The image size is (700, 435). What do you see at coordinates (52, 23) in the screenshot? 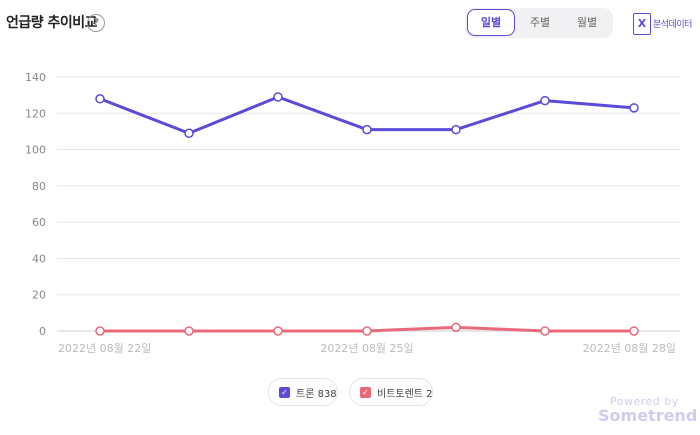
I see `page-title: 언급량 추이비교` at bounding box center [52, 23].